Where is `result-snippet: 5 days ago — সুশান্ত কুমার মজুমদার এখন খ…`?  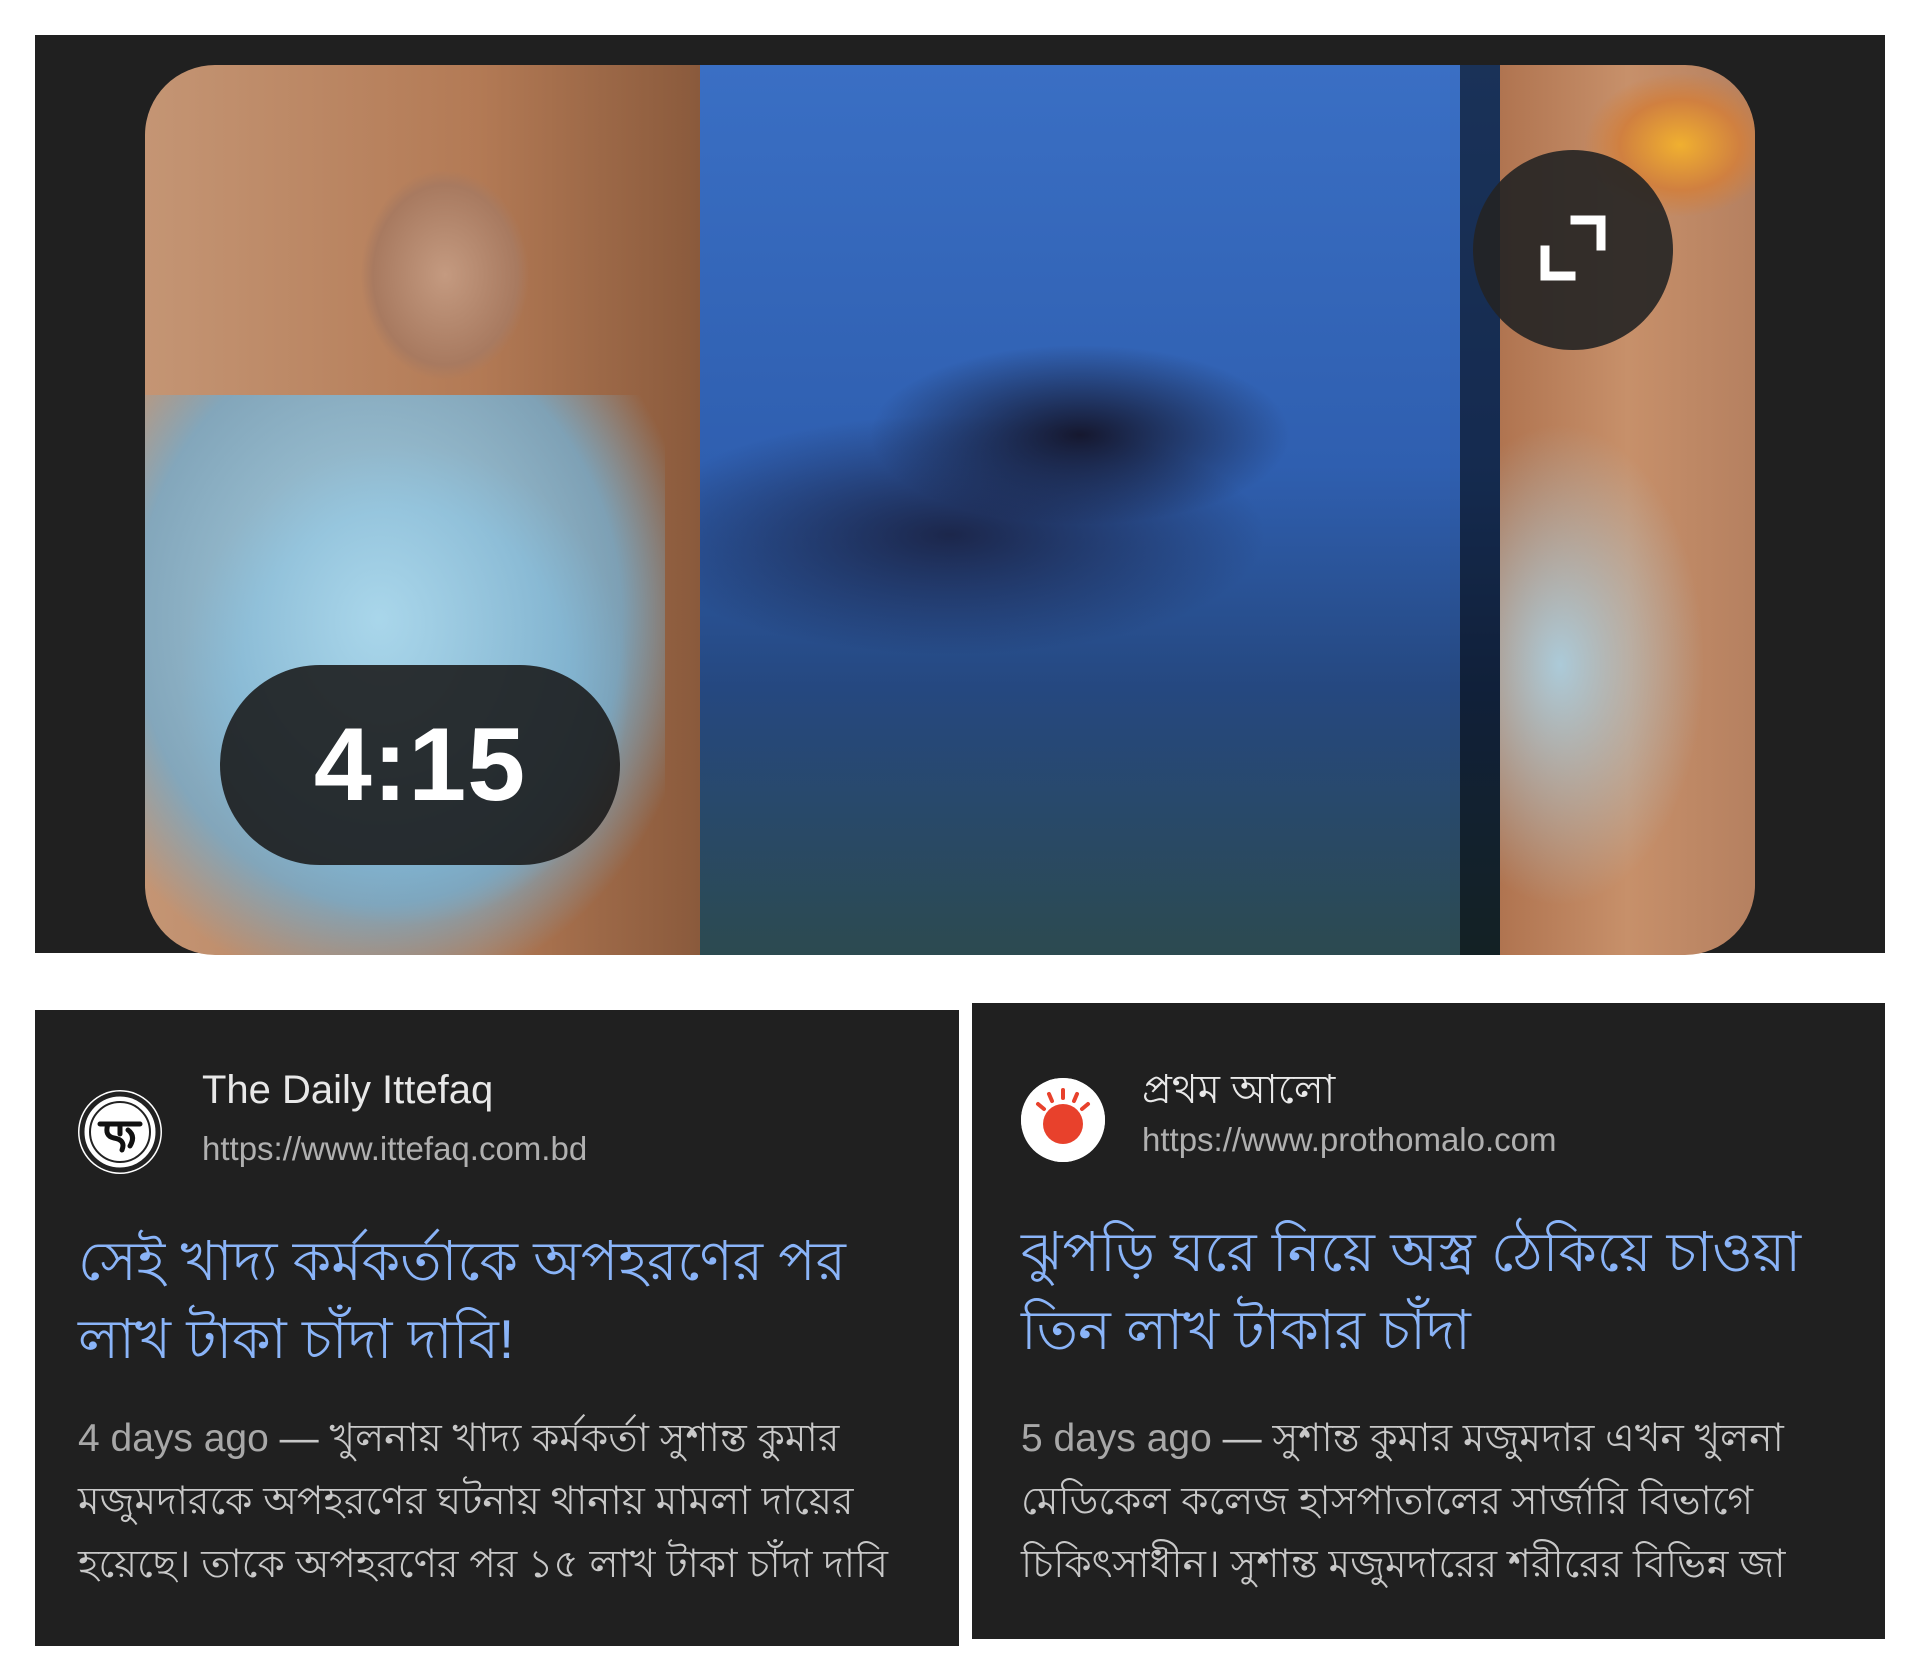
result-snippet: 5 days ago — সুশান্ত কুমার মজুমদার এখন খ… is located at coordinates (1403, 1501).